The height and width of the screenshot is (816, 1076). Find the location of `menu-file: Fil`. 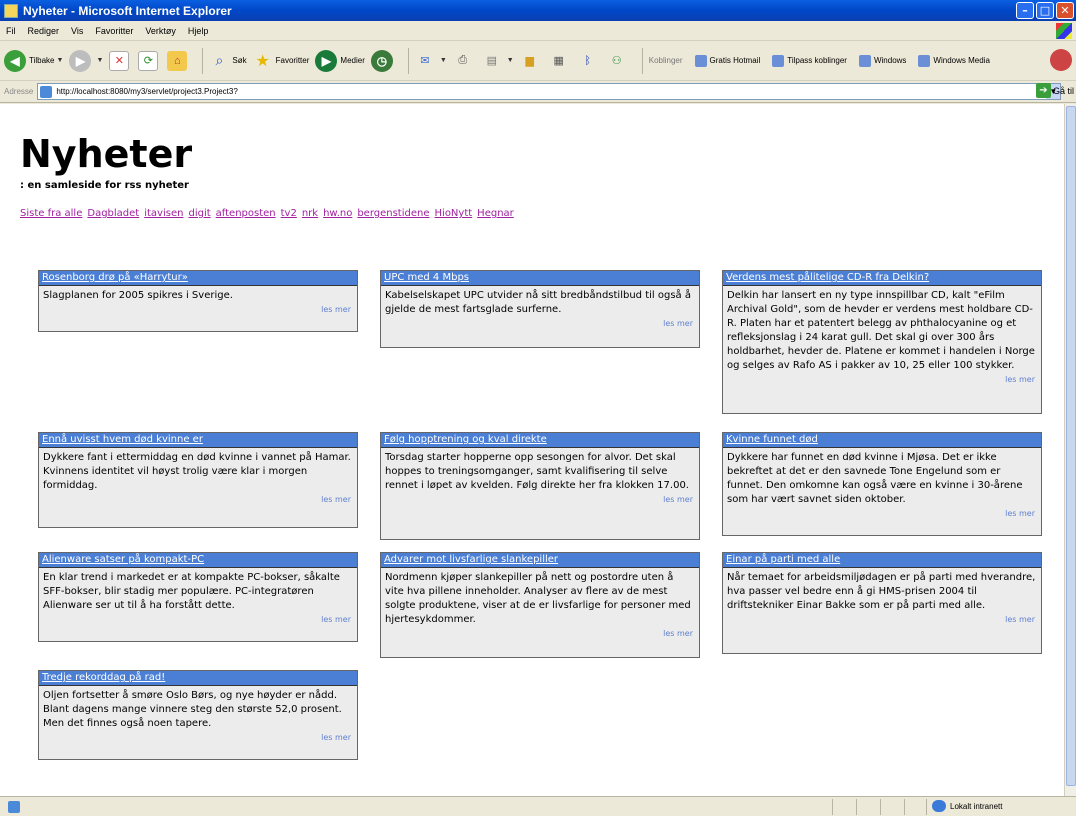

menu-file: Fil is located at coordinates (11, 31).